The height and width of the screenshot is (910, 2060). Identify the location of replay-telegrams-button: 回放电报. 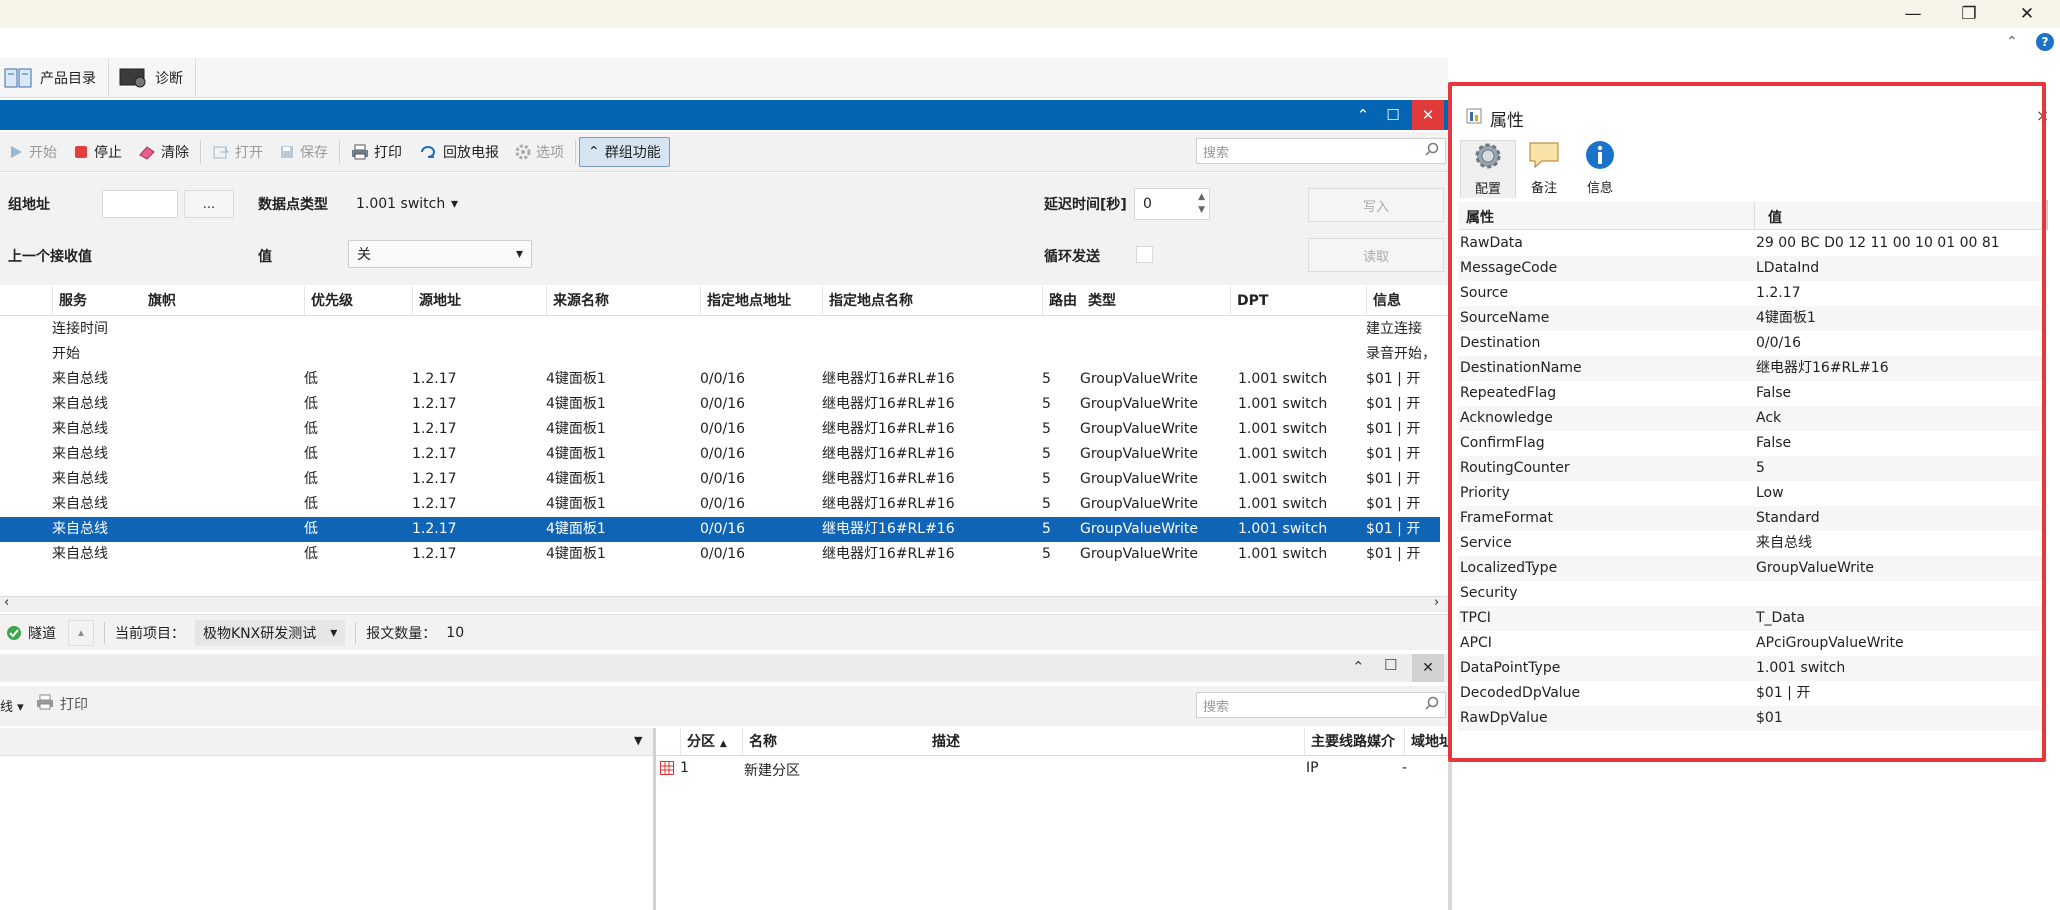
(458, 152).